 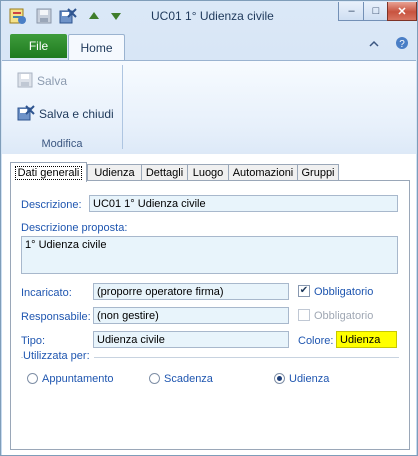 I want to click on descrizione-proposta-input: 1° Udienza civile, so click(x=209, y=255).